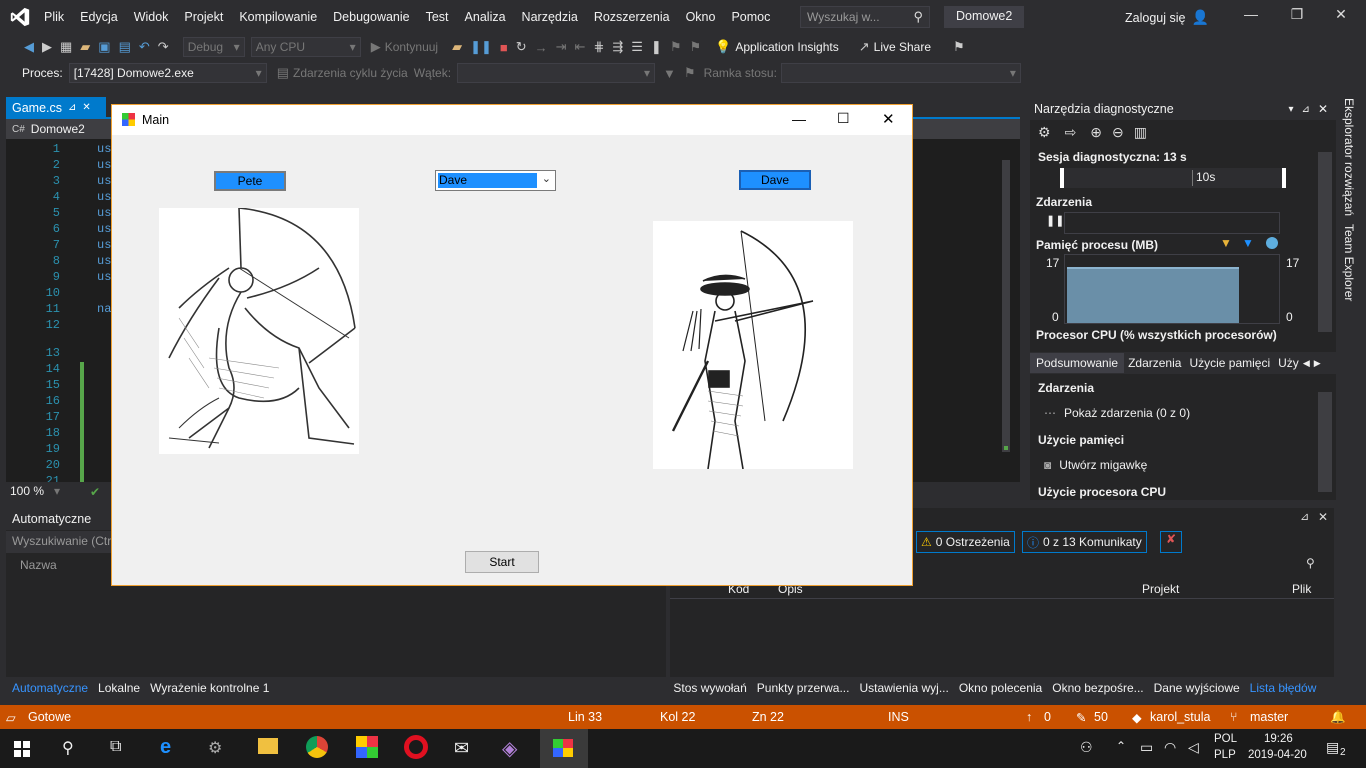  I want to click on opera-icon, so click(416, 747).